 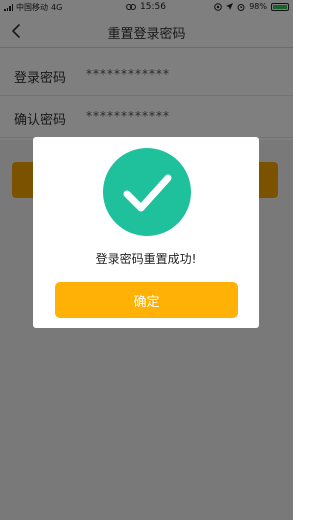 I want to click on success-message: 登录密码重置成功!, so click(x=146, y=259).